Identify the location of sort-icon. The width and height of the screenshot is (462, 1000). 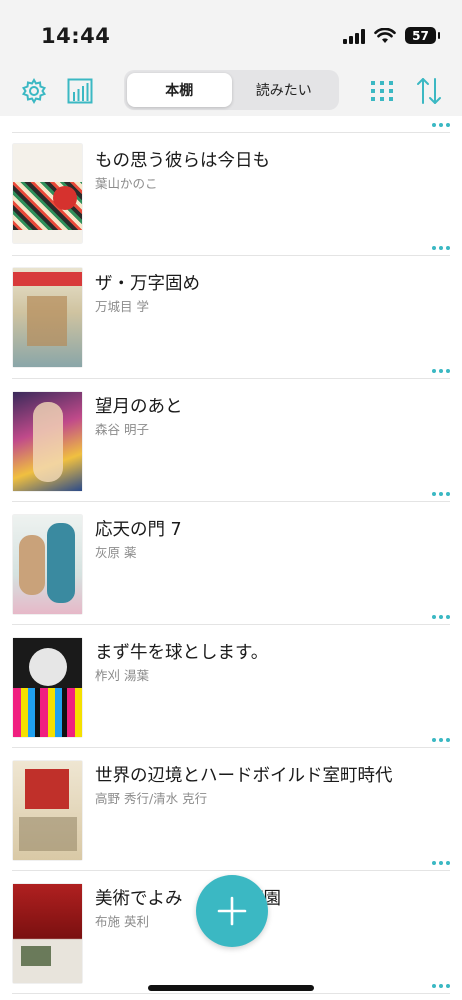
(429, 91).